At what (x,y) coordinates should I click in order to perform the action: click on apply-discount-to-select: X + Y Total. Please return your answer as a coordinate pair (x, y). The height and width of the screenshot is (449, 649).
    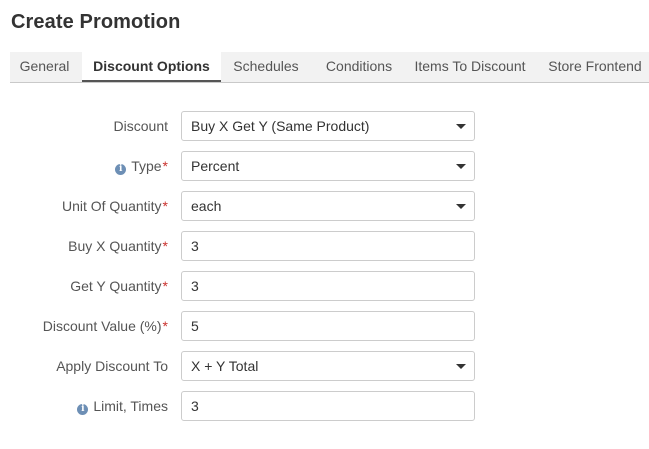
    Looking at the image, I should click on (328, 366).